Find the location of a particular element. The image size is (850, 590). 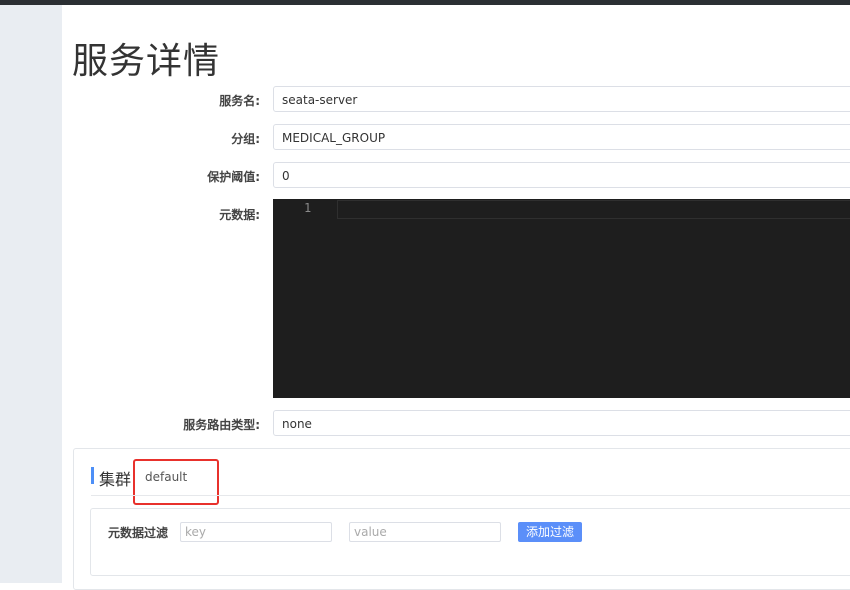

top-bar is located at coordinates (425, 2).